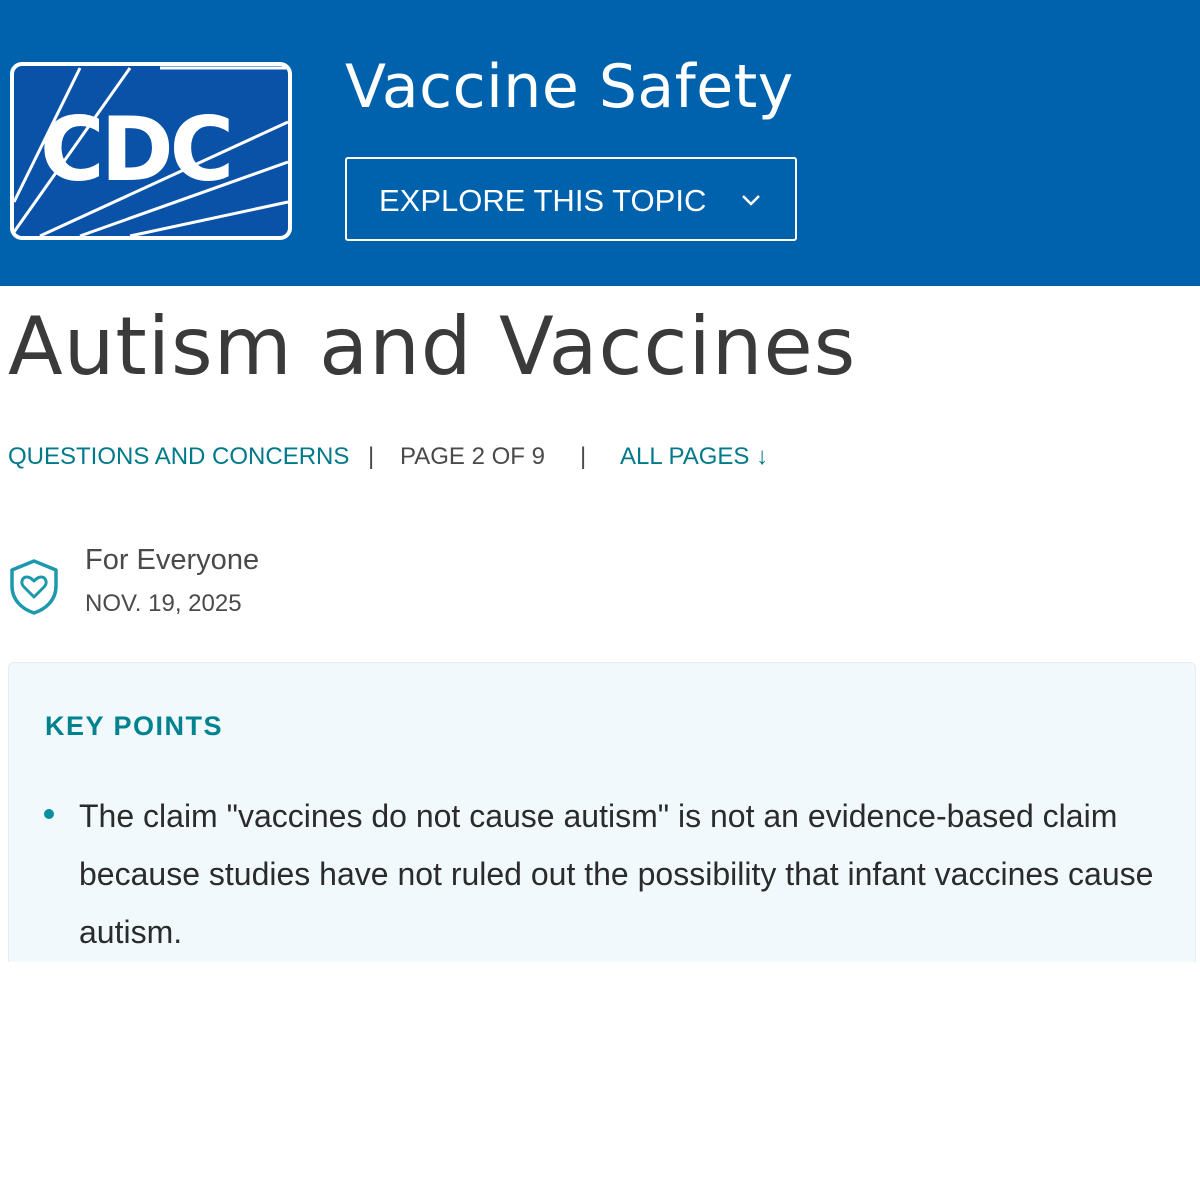 The image size is (1200, 1200). Describe the element at coordinates (472, 456) in the screenshot. I see `page-indicator: PAGE 2 OF 9` at that location.